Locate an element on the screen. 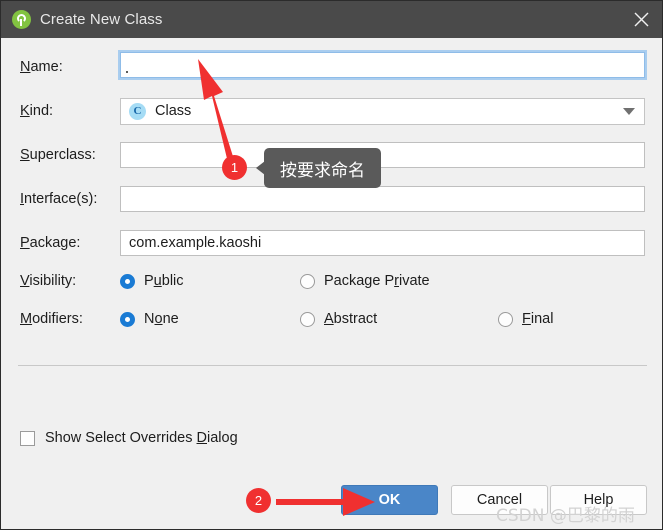 Image resolution: width=663 pixels, height=530 pixels. radio-abstract-icon is located at coordinates (307, 319).